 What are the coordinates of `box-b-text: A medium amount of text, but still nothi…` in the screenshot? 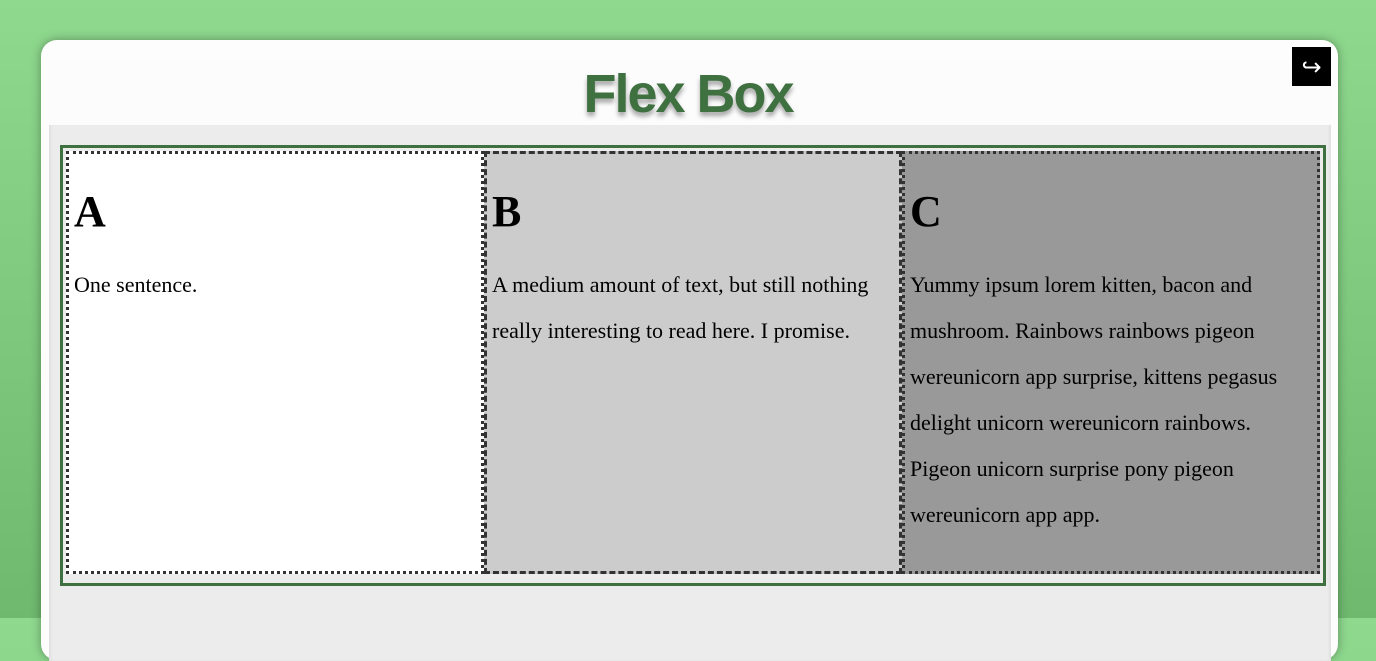 It's located at (680, 307).